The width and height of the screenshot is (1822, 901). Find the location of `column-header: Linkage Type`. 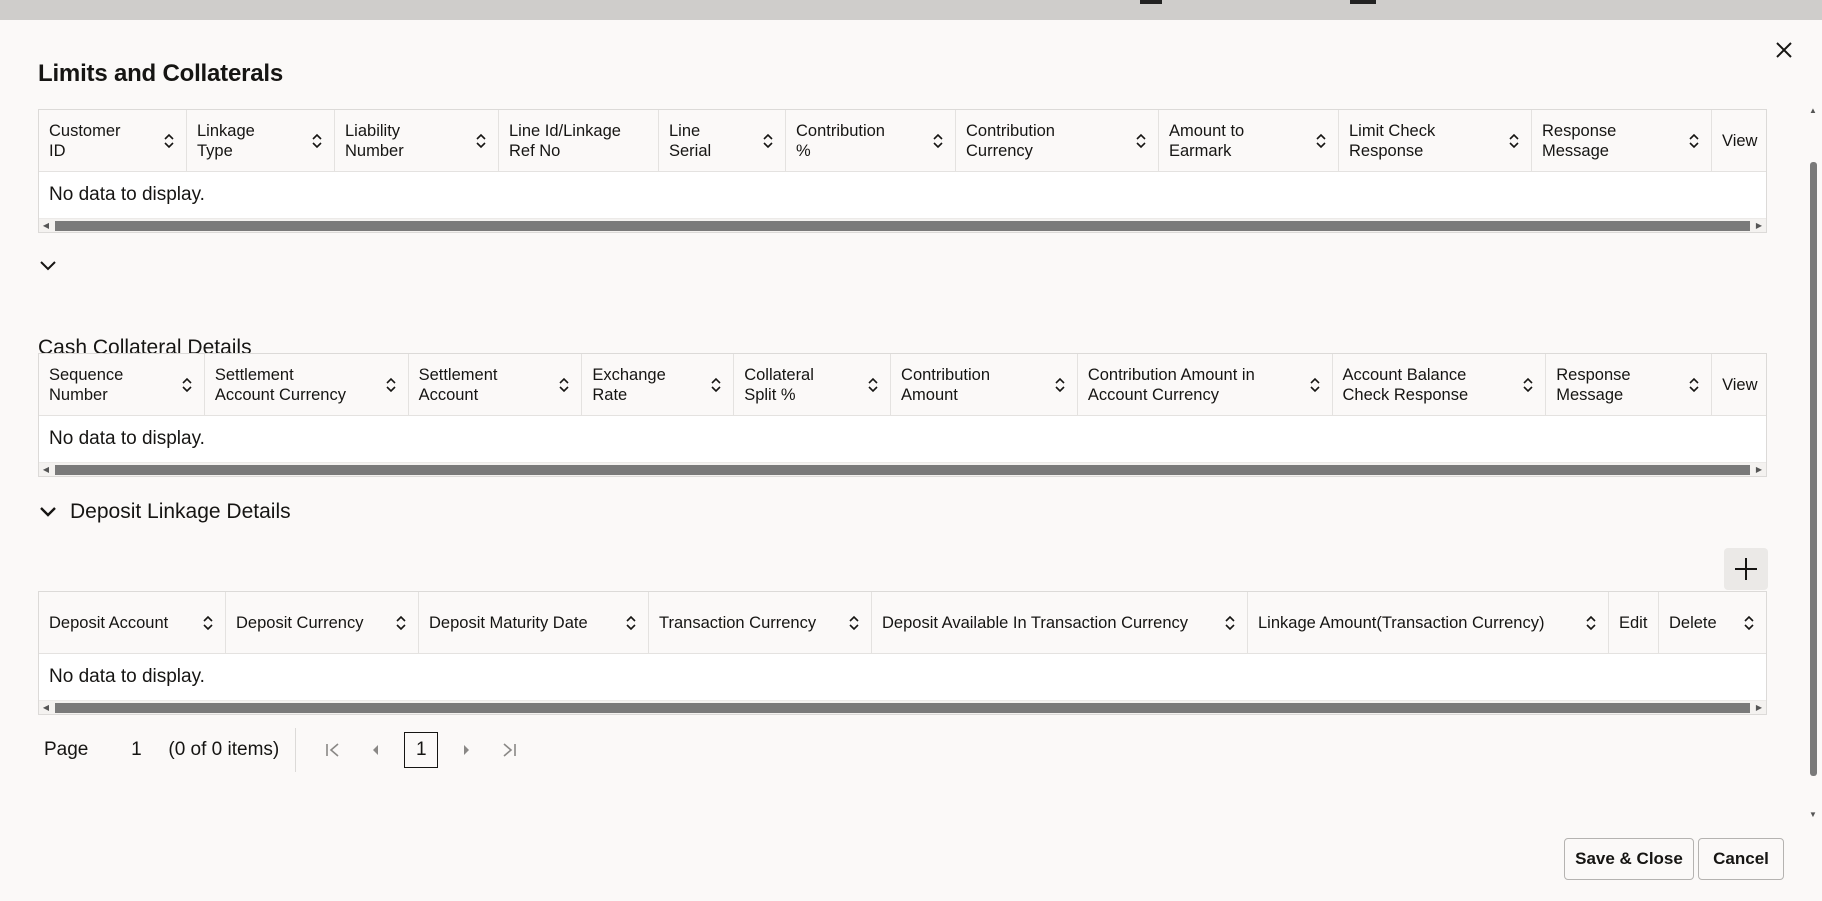

column-header: Linkage Type is located at coordinates (261, 140).